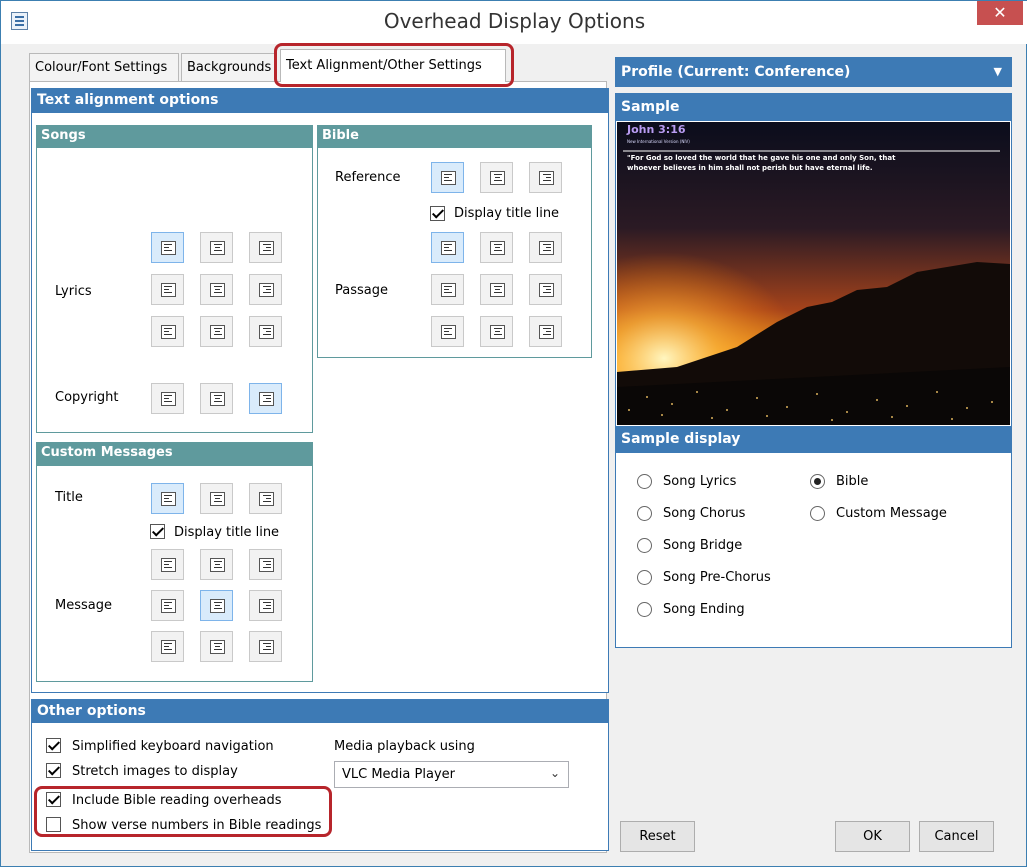 The height and width of the screenshot is (867, 1027). I want to click on radio-song-ending-label: Song Ending, so click(704, 609).